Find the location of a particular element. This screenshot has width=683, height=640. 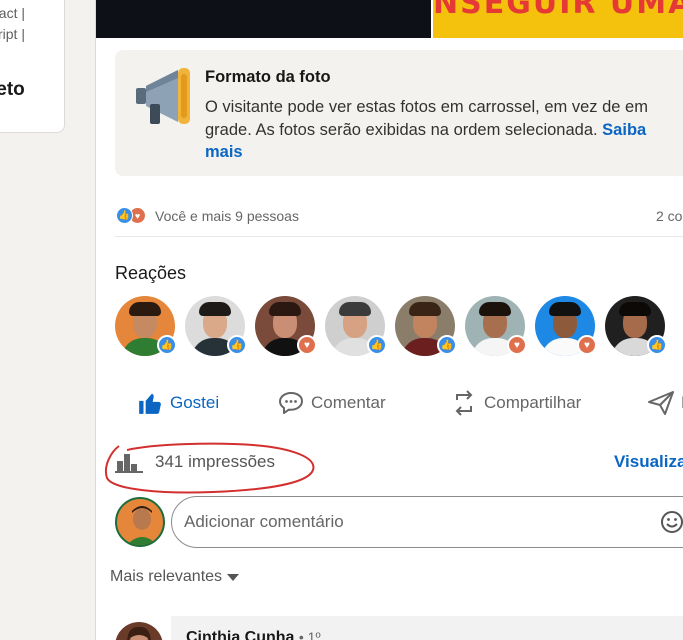

post-media-carousel: NSEGUIR UMA is located at coordinates (389, 19).